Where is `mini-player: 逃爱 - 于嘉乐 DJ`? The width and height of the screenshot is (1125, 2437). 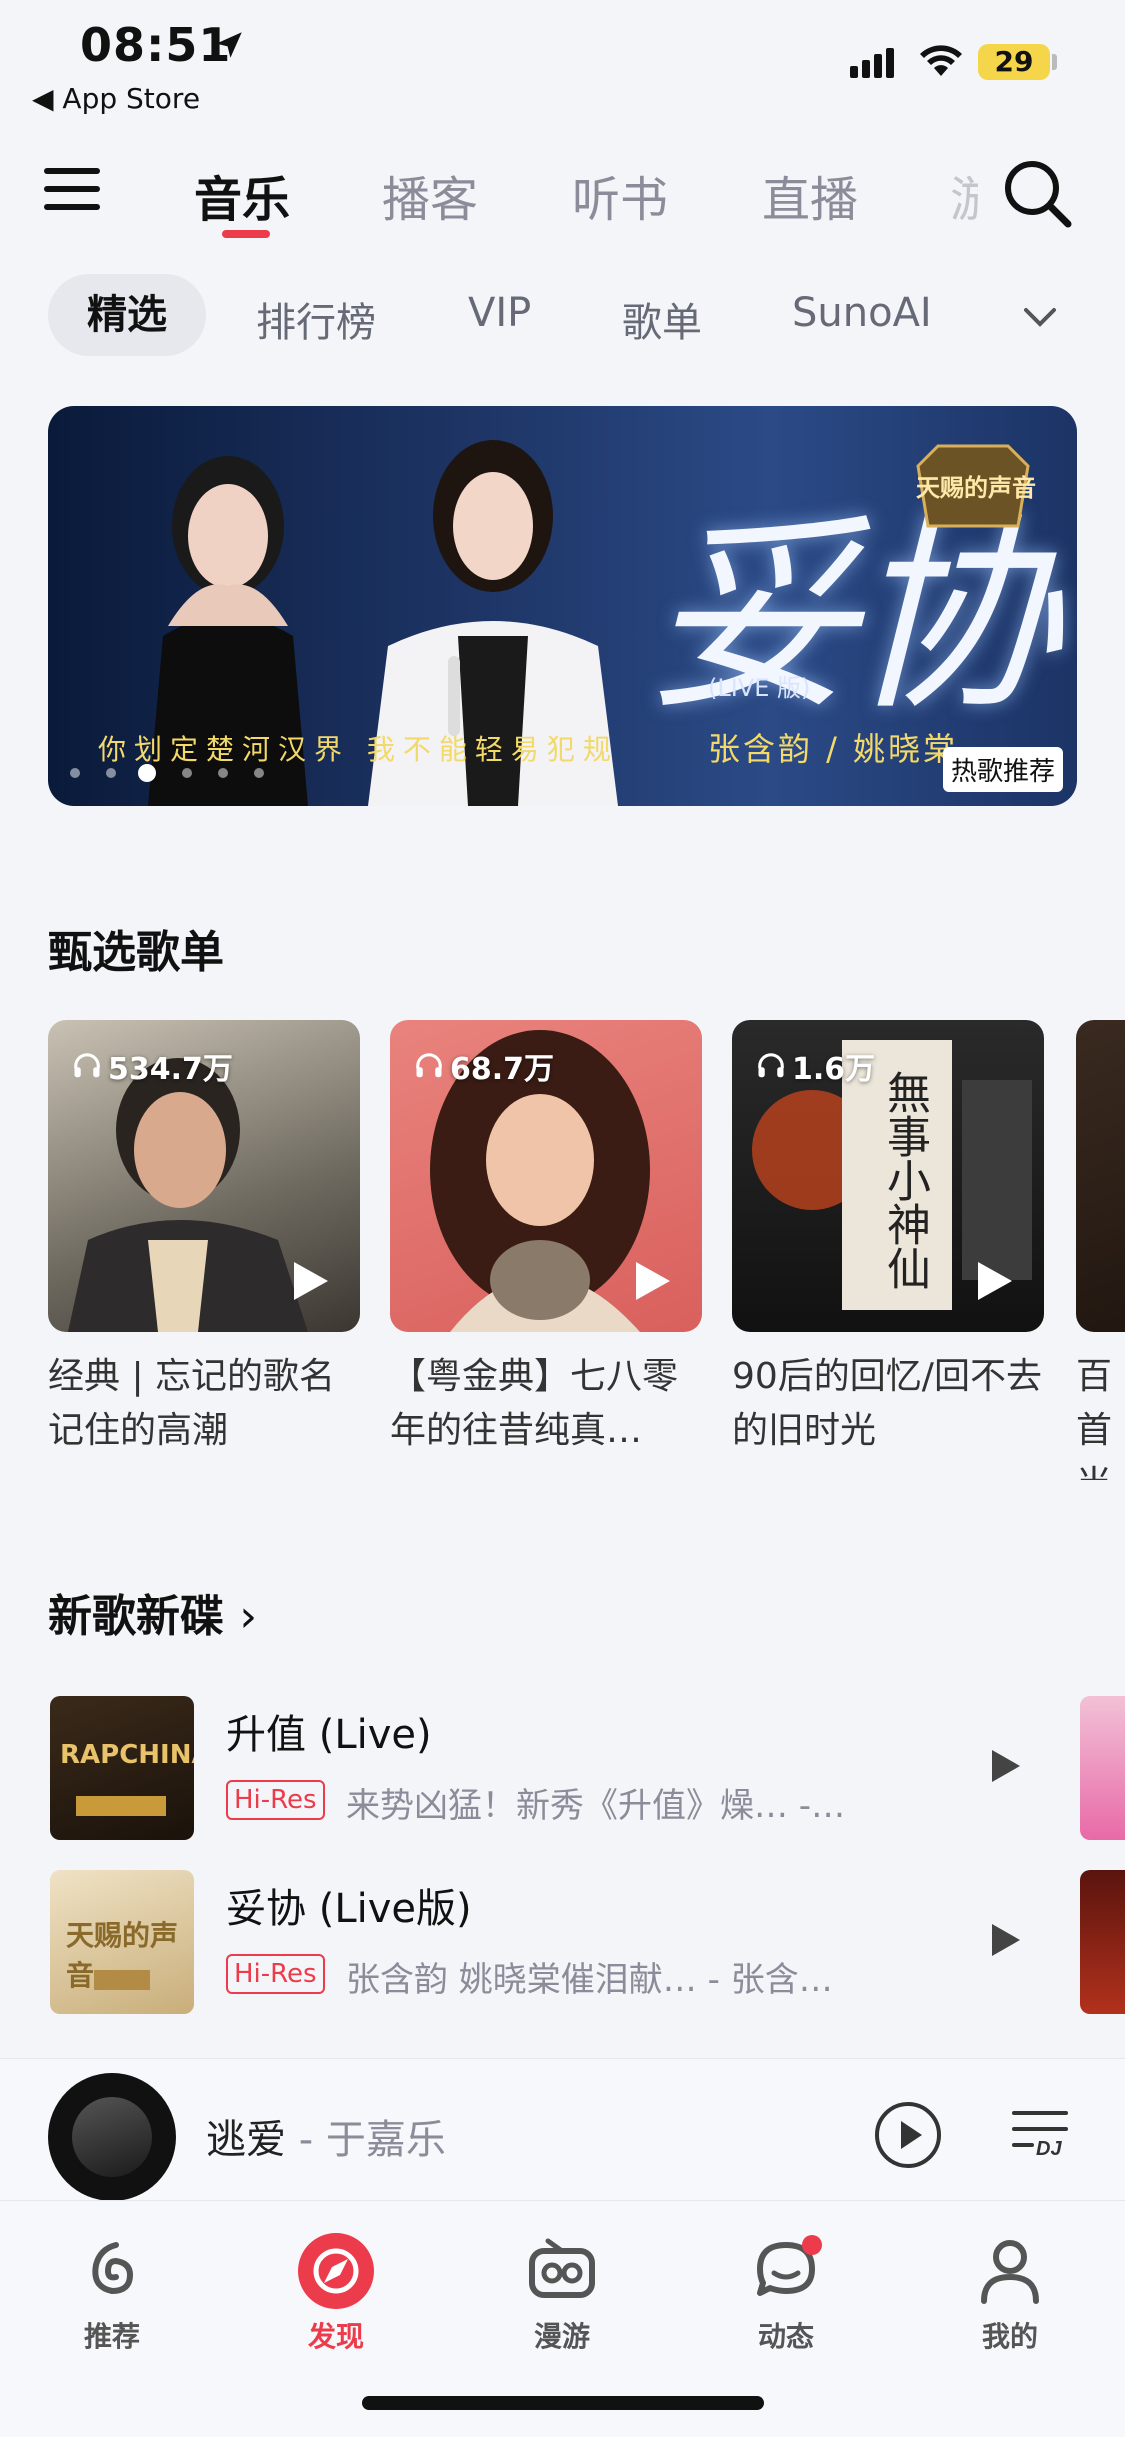 mini-player: 逃爱 - 于嘉乐 DJ is located at coordinates (562, 2129).